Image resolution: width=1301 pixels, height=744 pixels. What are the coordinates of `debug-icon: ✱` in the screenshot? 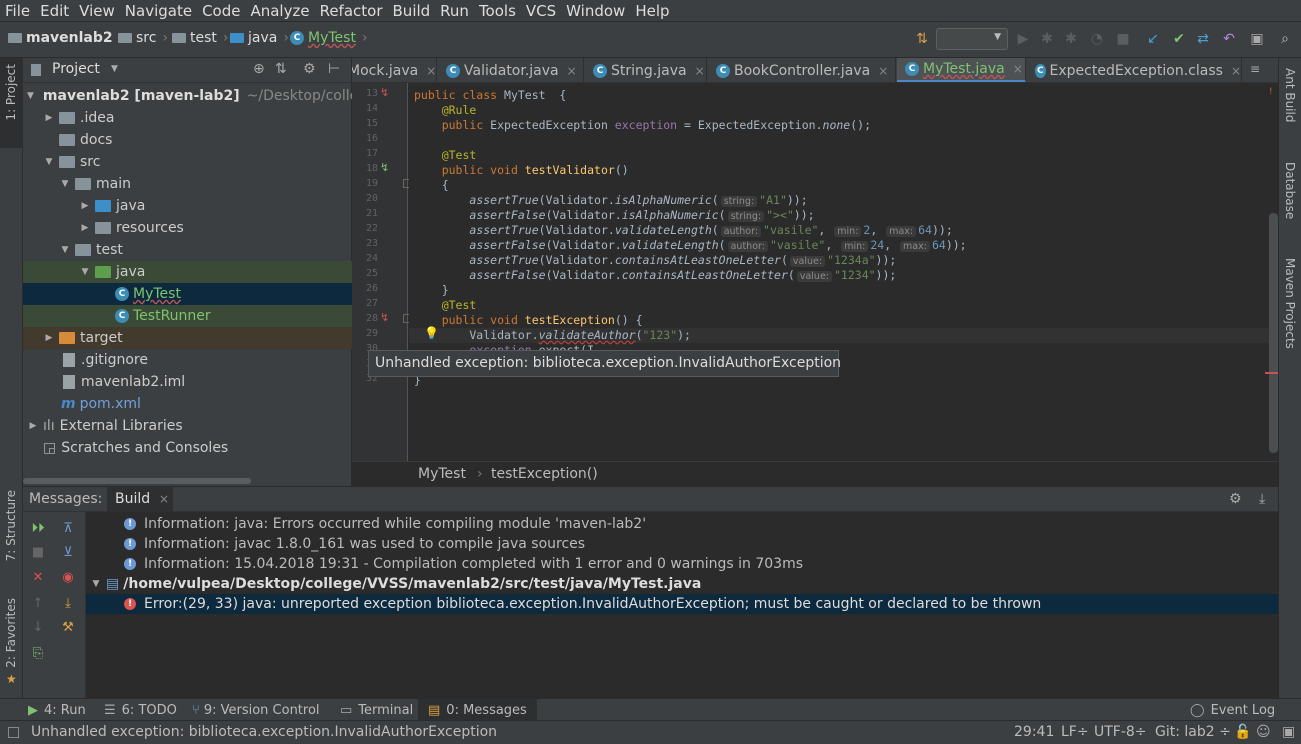 It's located at (1047, 39).